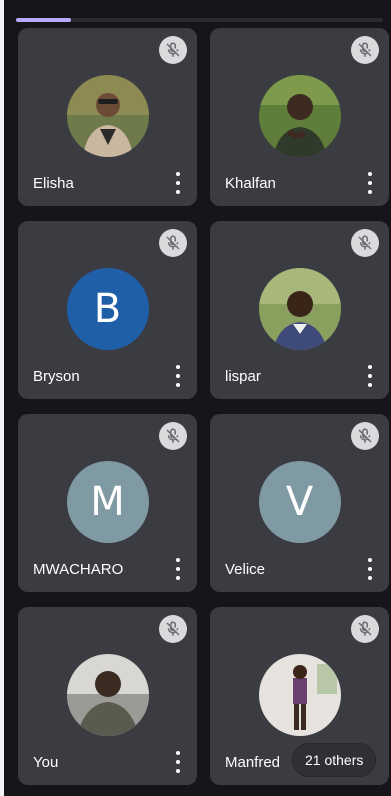 This screenshot has height=796, width=391. I want to click on avatar-initial: V, so click(299, 502).